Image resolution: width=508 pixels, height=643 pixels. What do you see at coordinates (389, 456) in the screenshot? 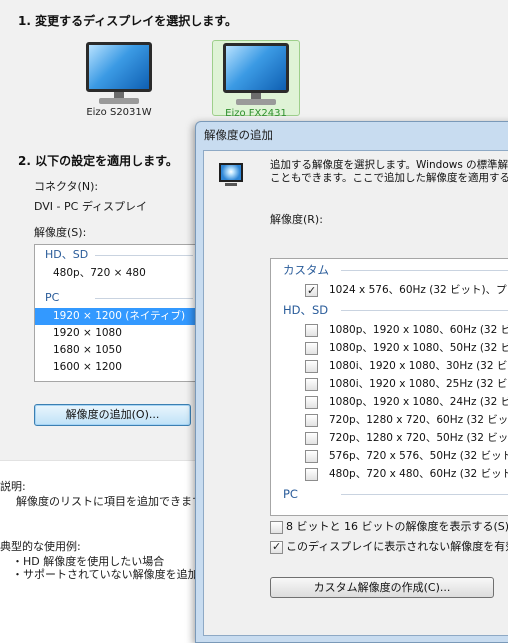
I see `list-item: 576p、720 x 576、50Hz (32 ビット)` at bounding box center [389, 456].